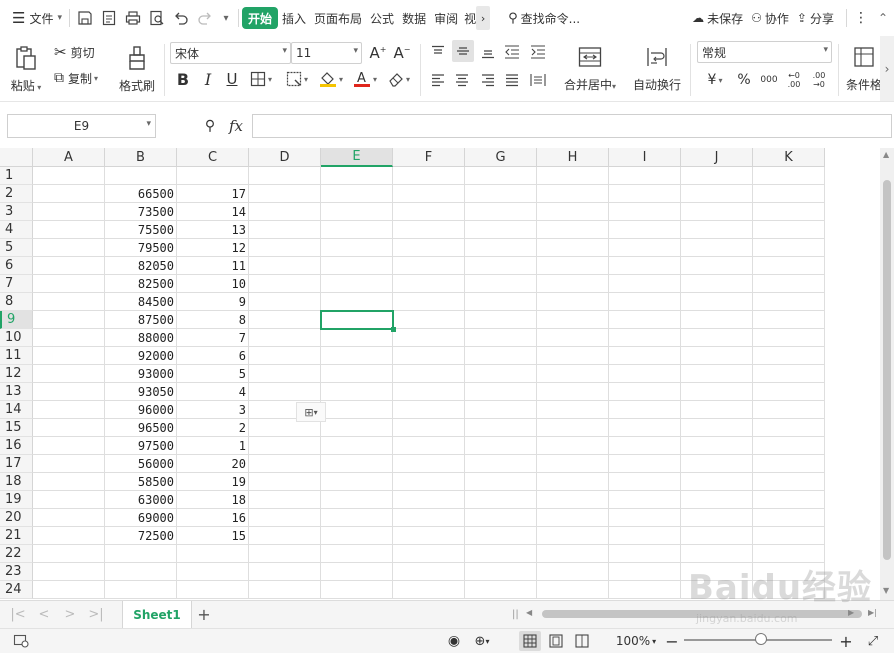 This screenshot has height=653, width=894. I want to click on cell-i21, so click(645, 536).